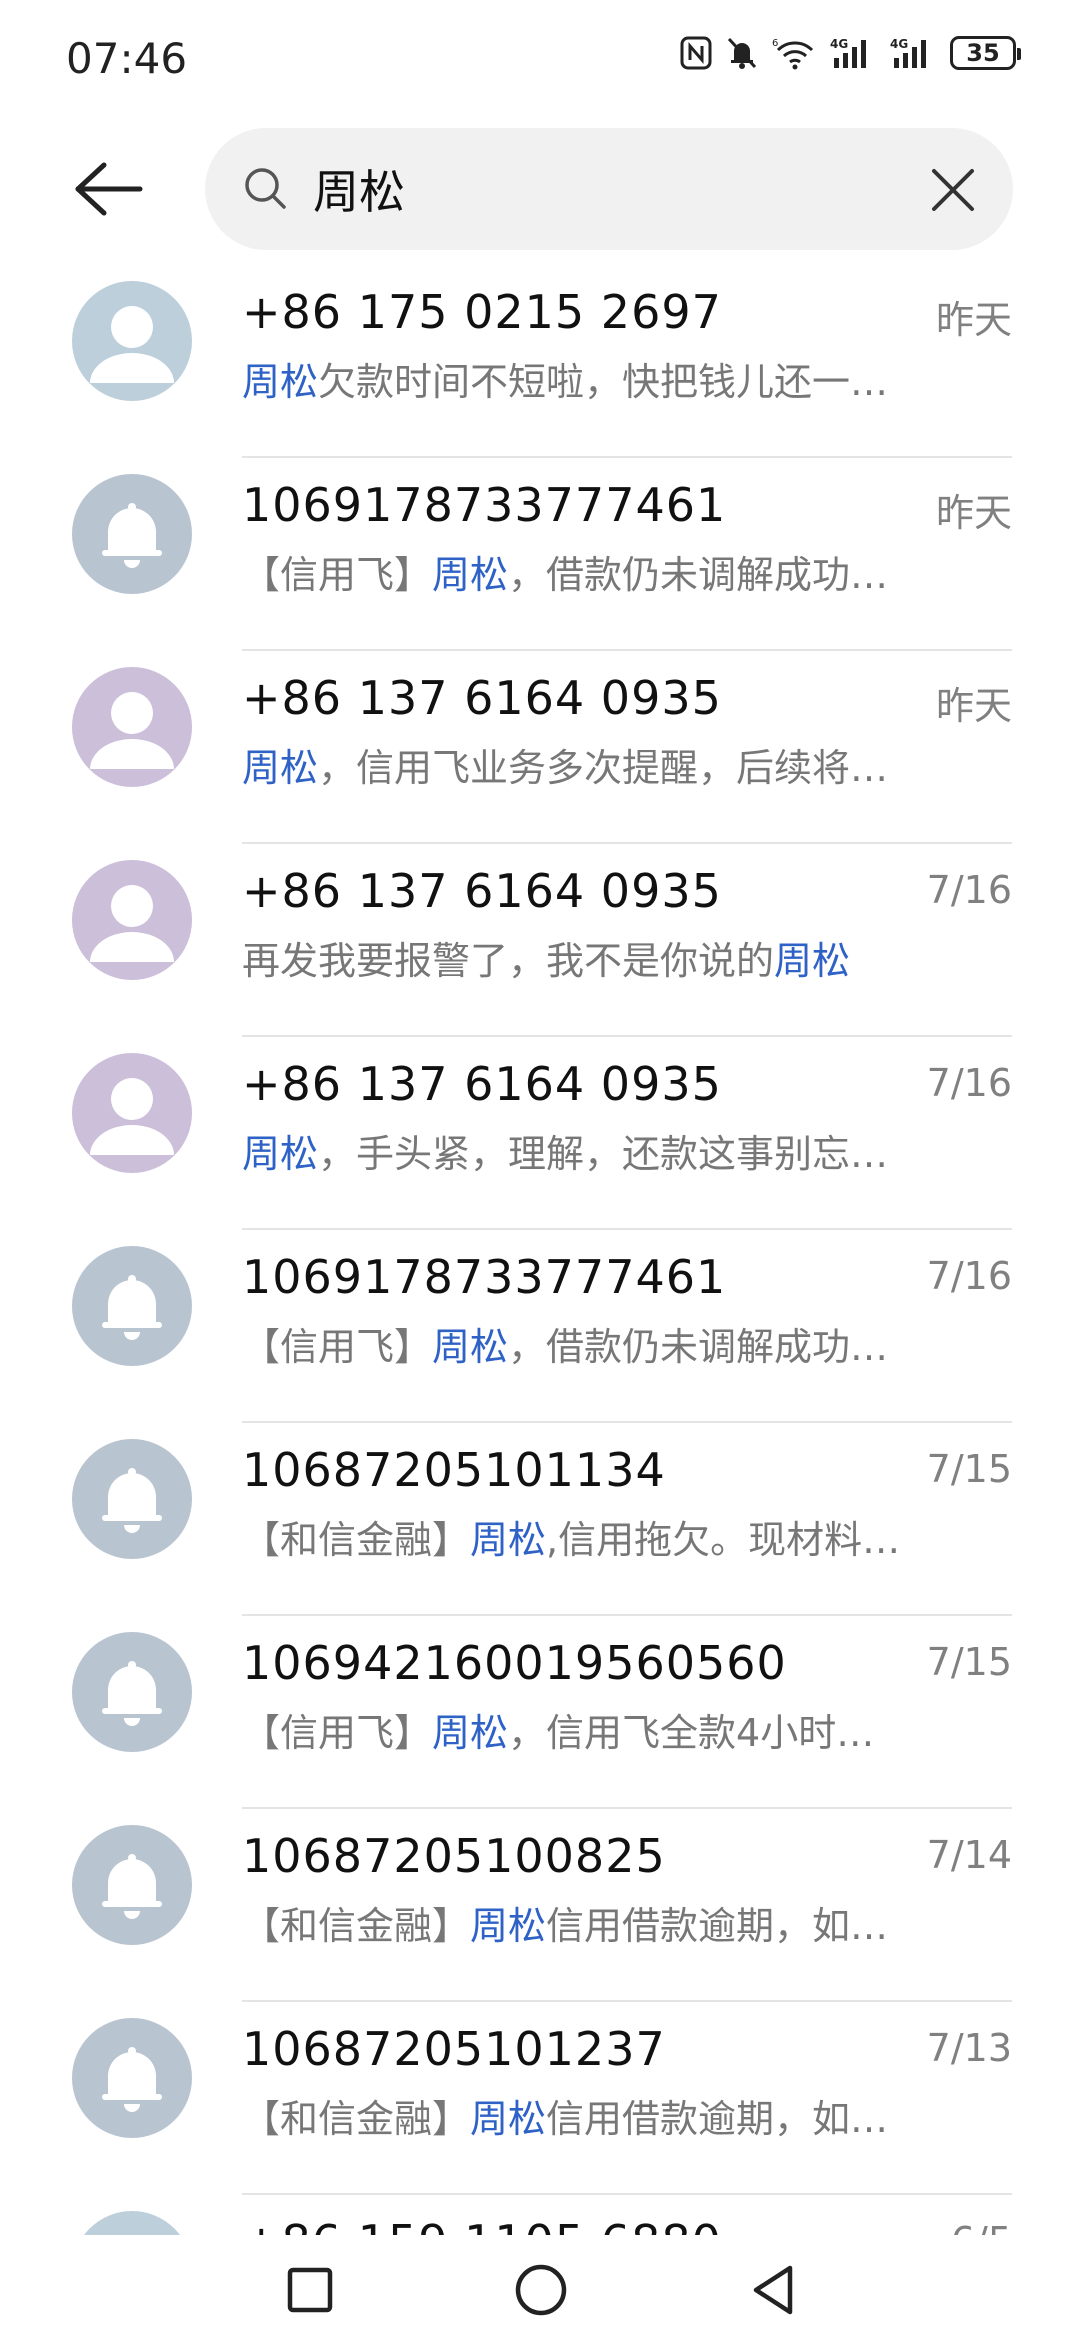  What do you see at coordinates (540, 2215) in the screenshot?
I see `message-item: +86 159 1105 6880 6/5` at bounding box center [540, 2215].